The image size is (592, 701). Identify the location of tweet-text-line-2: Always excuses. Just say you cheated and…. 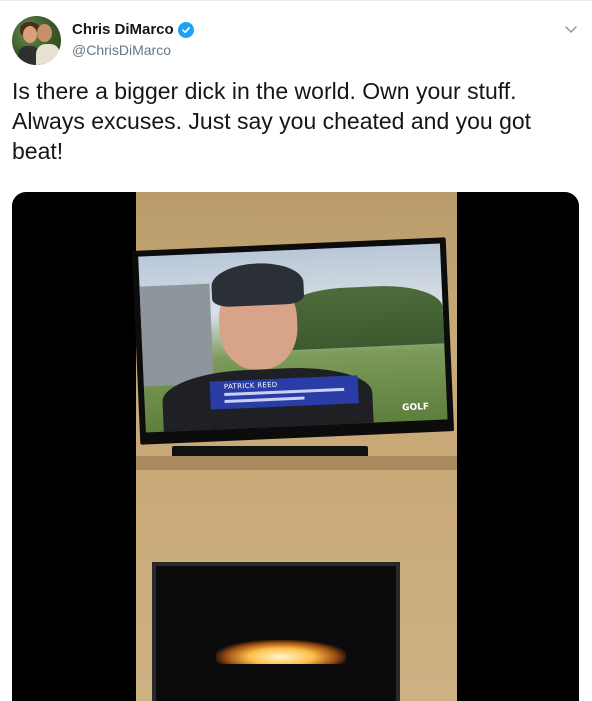
(272, 121).